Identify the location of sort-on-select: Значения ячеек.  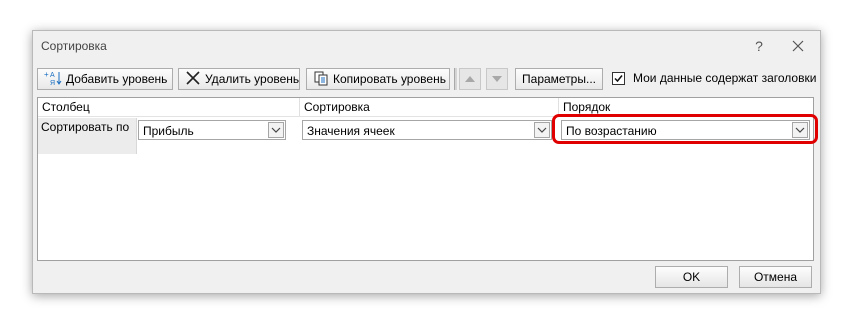
(427, 130).